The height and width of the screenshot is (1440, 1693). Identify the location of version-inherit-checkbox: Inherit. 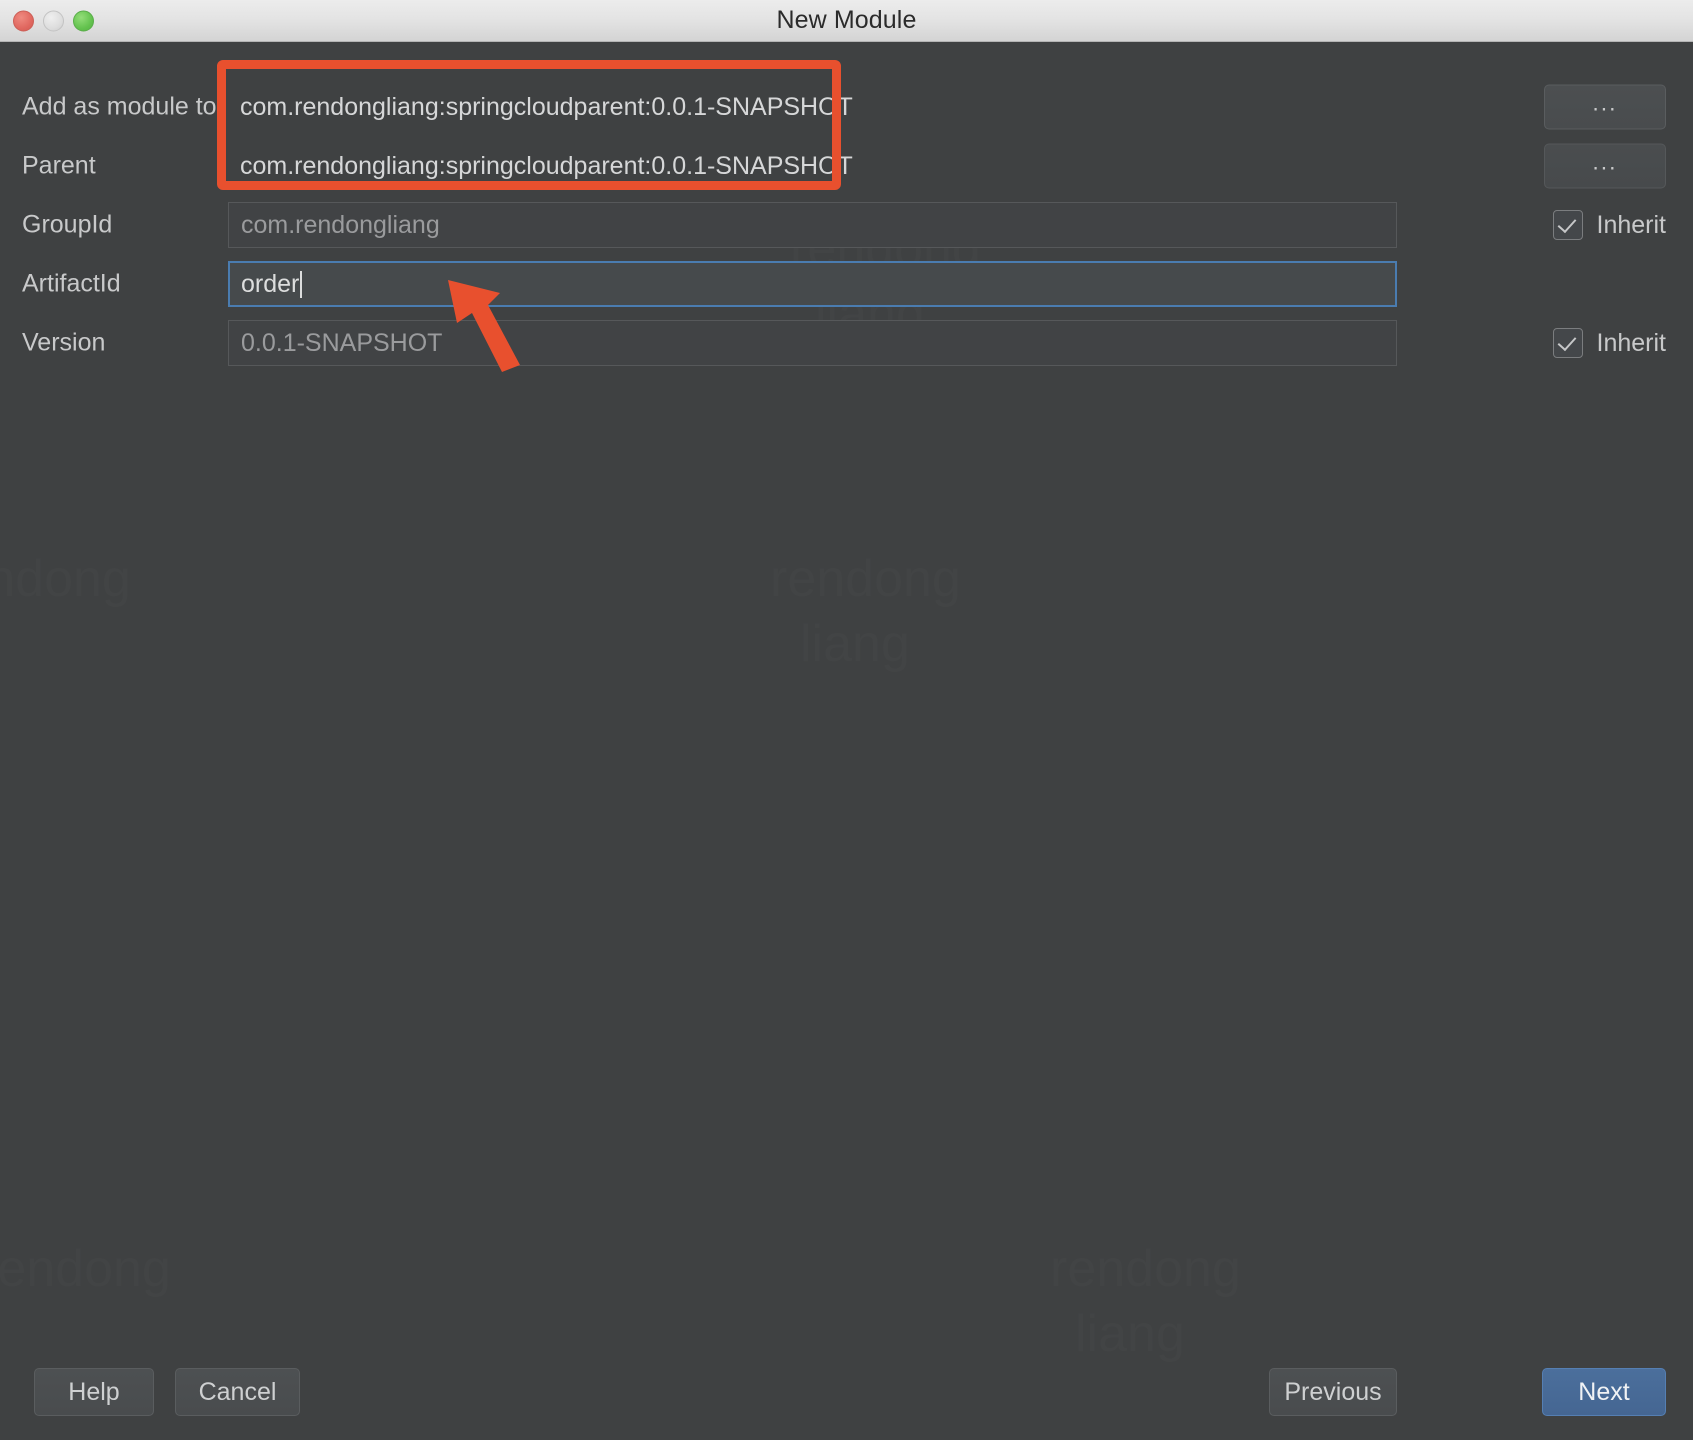
(1609, 343).